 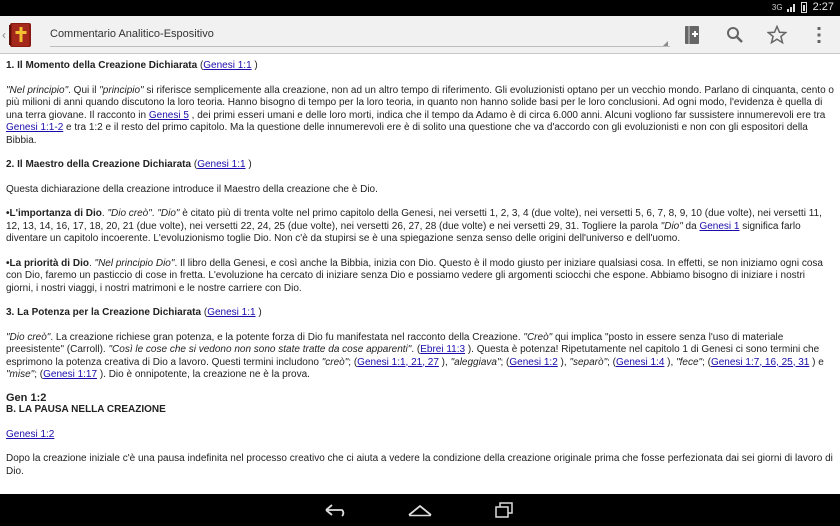 I want to click on action-bar: ‹ Commentario Analitico-Espositivo, so click(x=420, y=35).